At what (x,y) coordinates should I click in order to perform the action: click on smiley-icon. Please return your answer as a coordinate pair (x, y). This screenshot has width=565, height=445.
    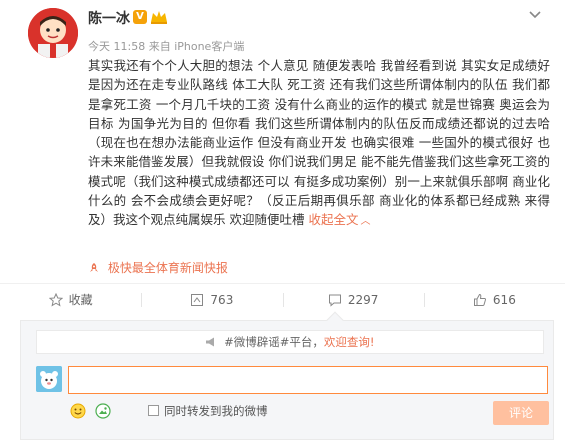
    Looking at the image, I should click on (78, 411).